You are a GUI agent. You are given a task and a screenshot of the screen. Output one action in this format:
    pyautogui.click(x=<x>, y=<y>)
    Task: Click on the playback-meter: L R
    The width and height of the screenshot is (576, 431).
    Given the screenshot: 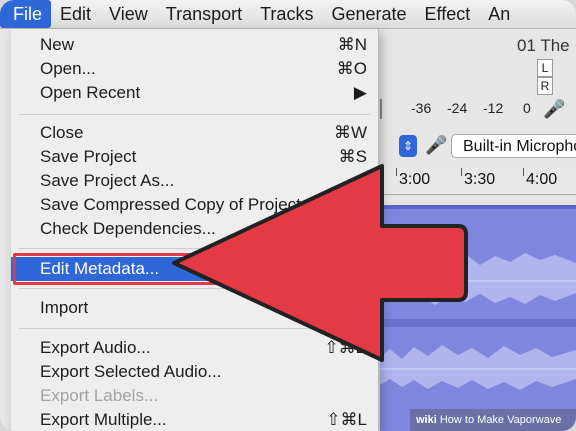 What is the action you would take?
    pyautogui.click(x=552, y=79)
    